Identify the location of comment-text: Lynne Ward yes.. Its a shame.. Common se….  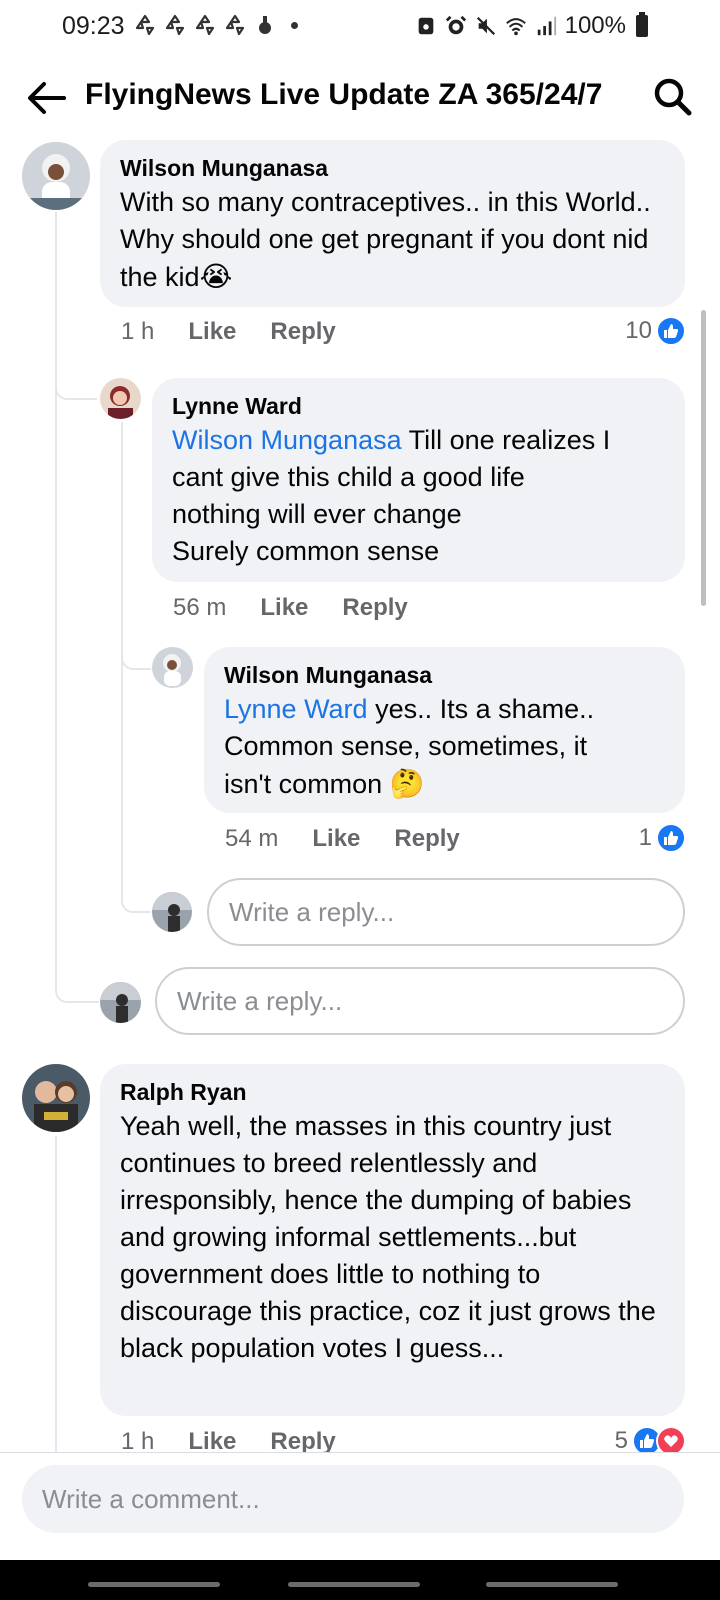
(409, 746).